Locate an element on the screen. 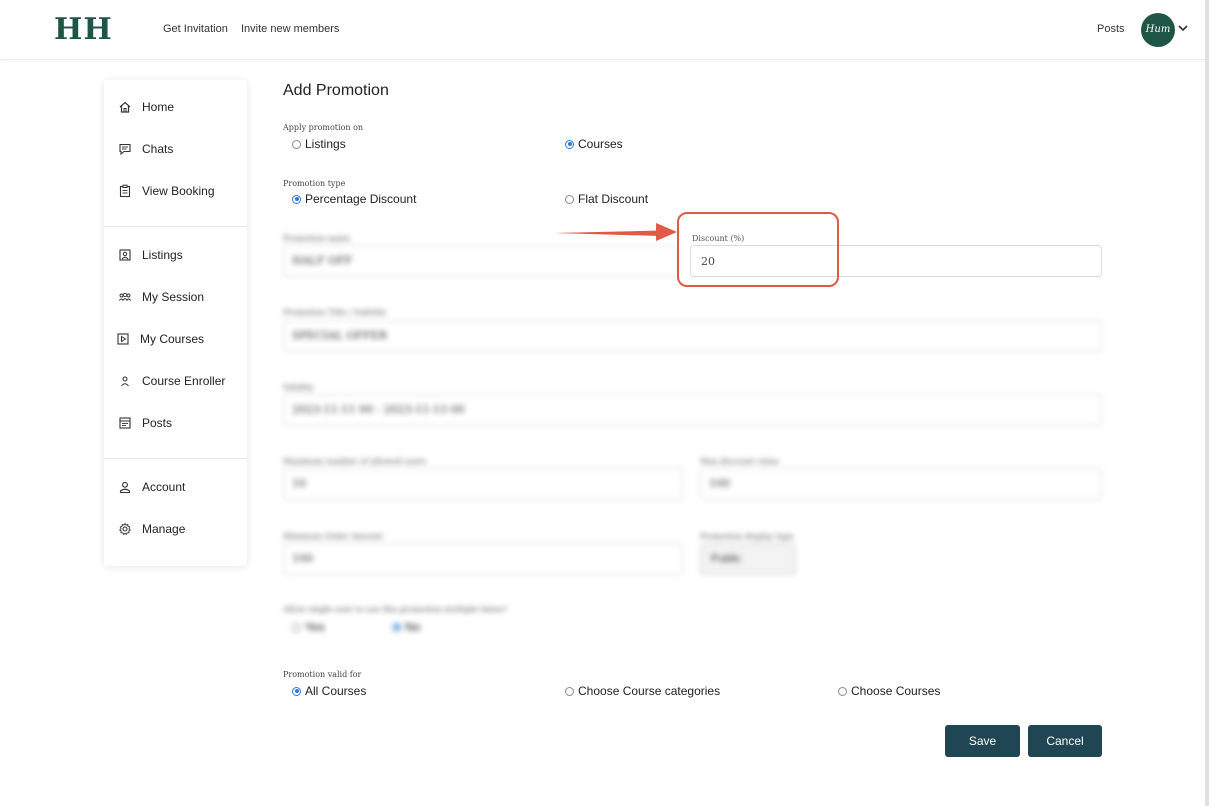 The height and width of the screenshot is (806, 1209). max-discount-label: Max discount value is located at coordinates (739, 461).